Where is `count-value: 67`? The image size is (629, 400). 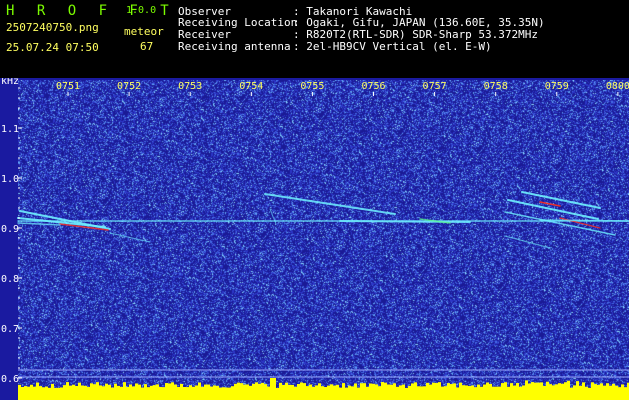 count-value: 67 is located at coordinates (147, 46).